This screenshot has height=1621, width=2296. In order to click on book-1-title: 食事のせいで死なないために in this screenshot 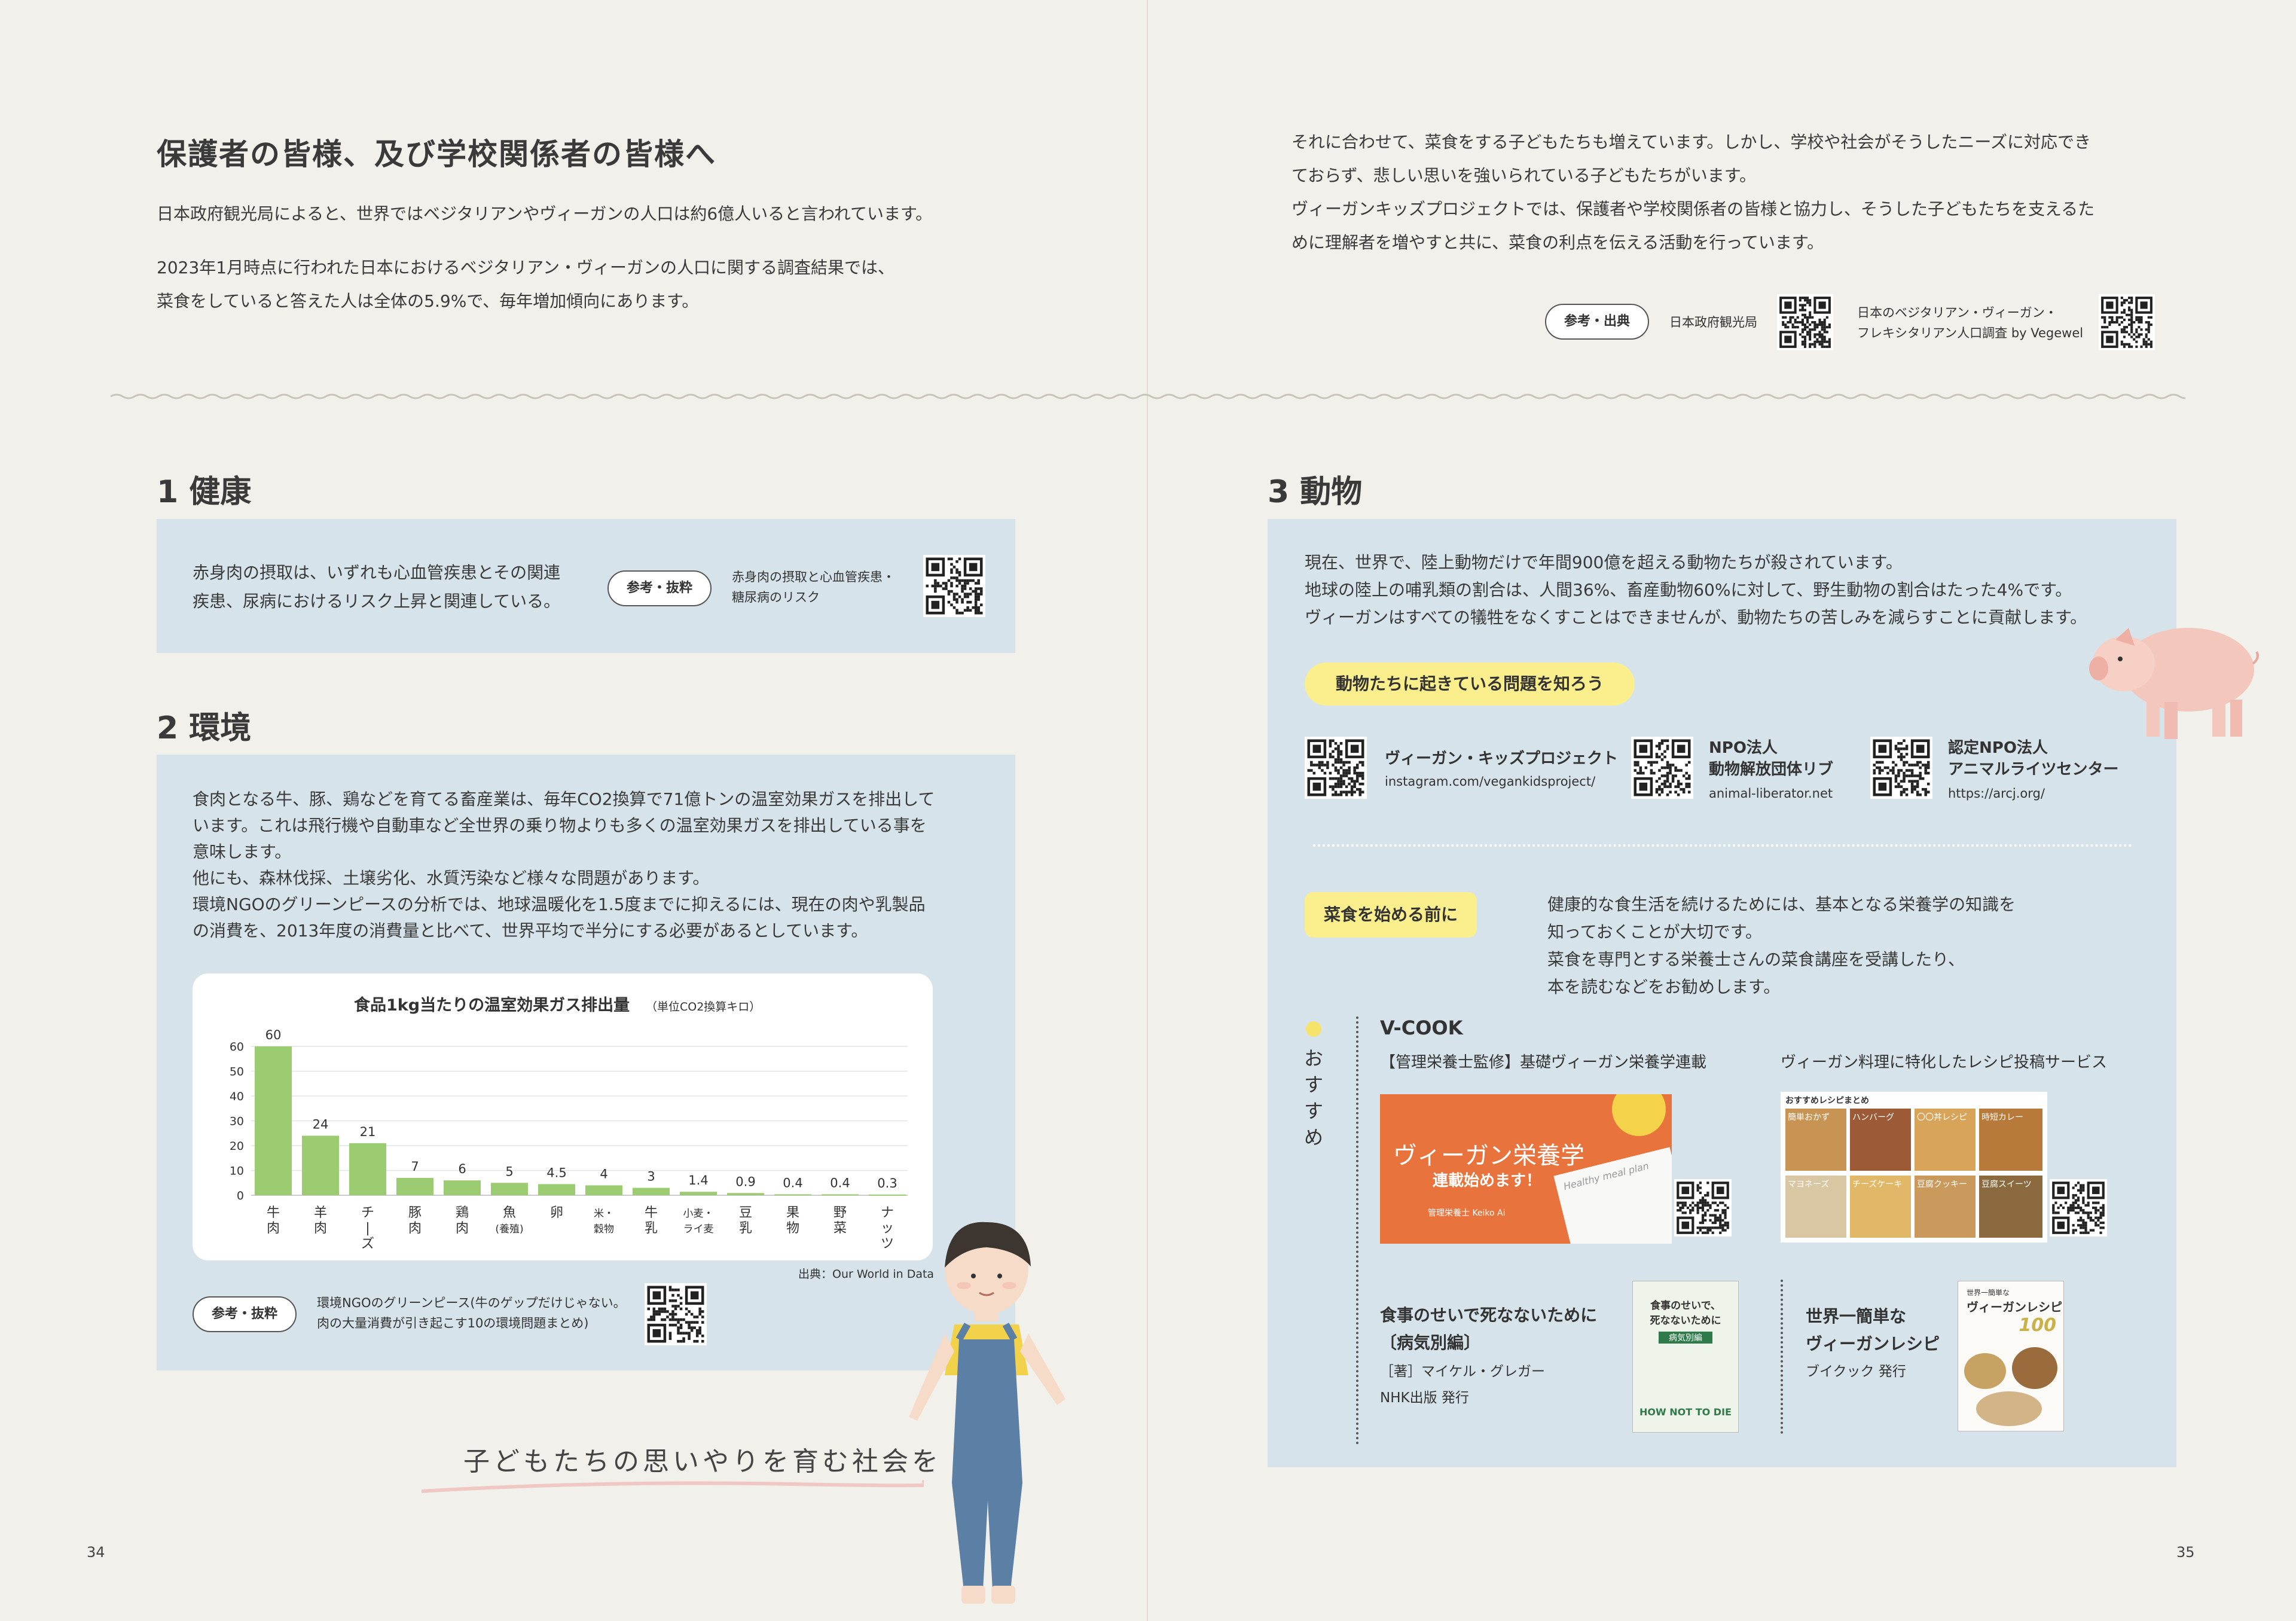, I will do `click(1489, 1315)`.